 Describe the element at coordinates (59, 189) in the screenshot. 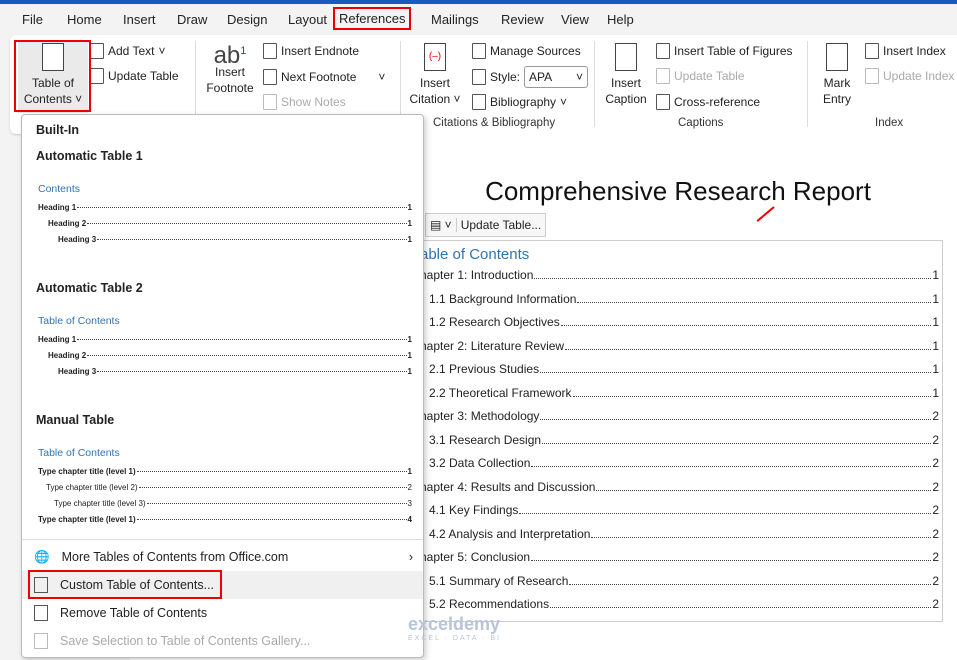

I see `preview-heading: Contents` at that location.